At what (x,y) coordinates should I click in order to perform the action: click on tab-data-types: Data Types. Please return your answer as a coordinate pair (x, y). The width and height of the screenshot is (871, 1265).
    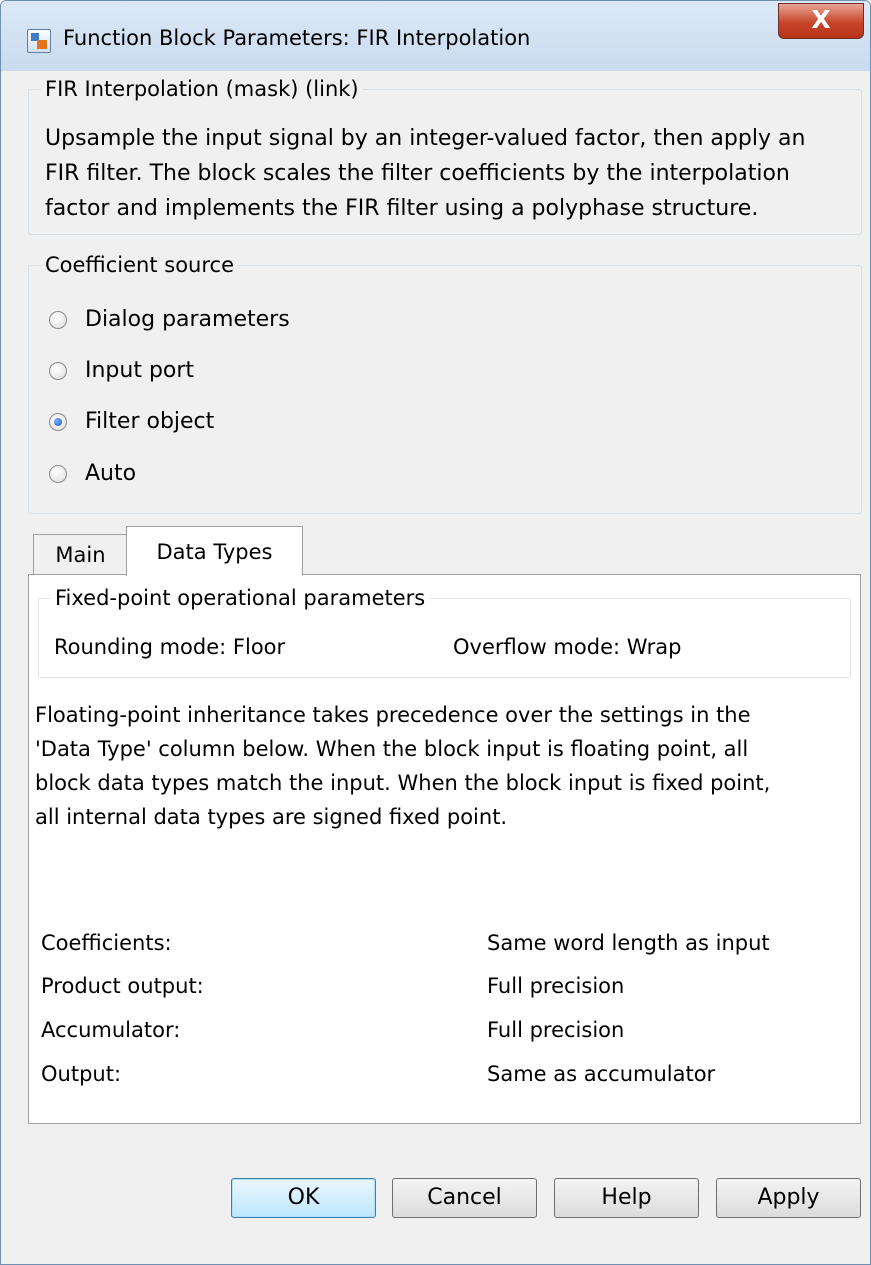
    Looking at the image, I should click on (214, 551).